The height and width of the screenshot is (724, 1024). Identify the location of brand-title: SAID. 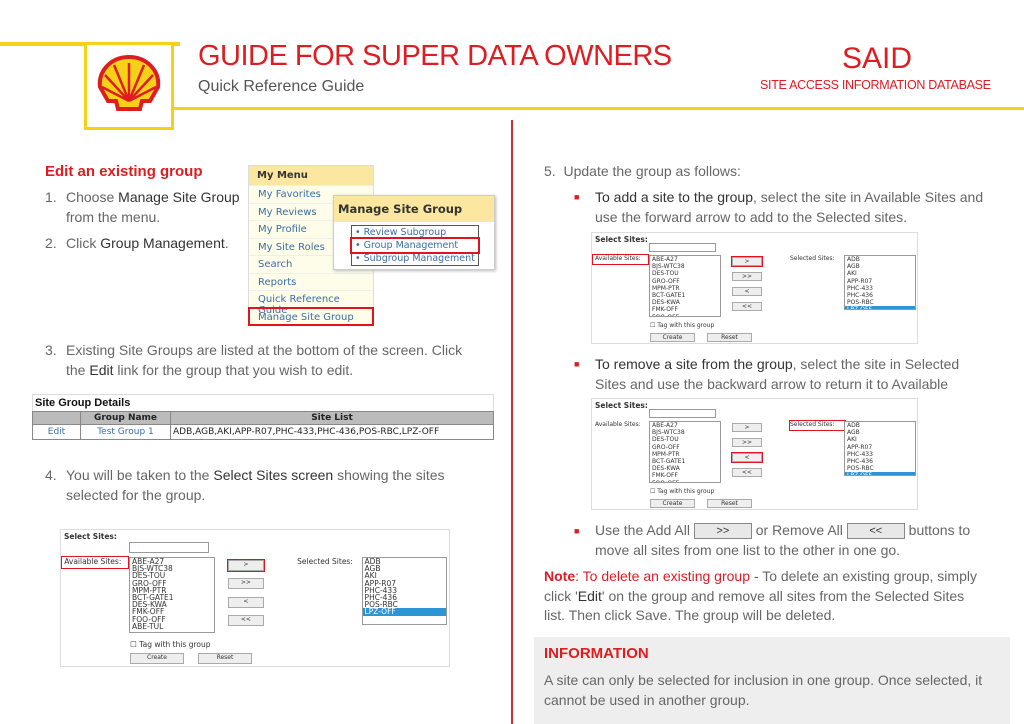
(877, 58).